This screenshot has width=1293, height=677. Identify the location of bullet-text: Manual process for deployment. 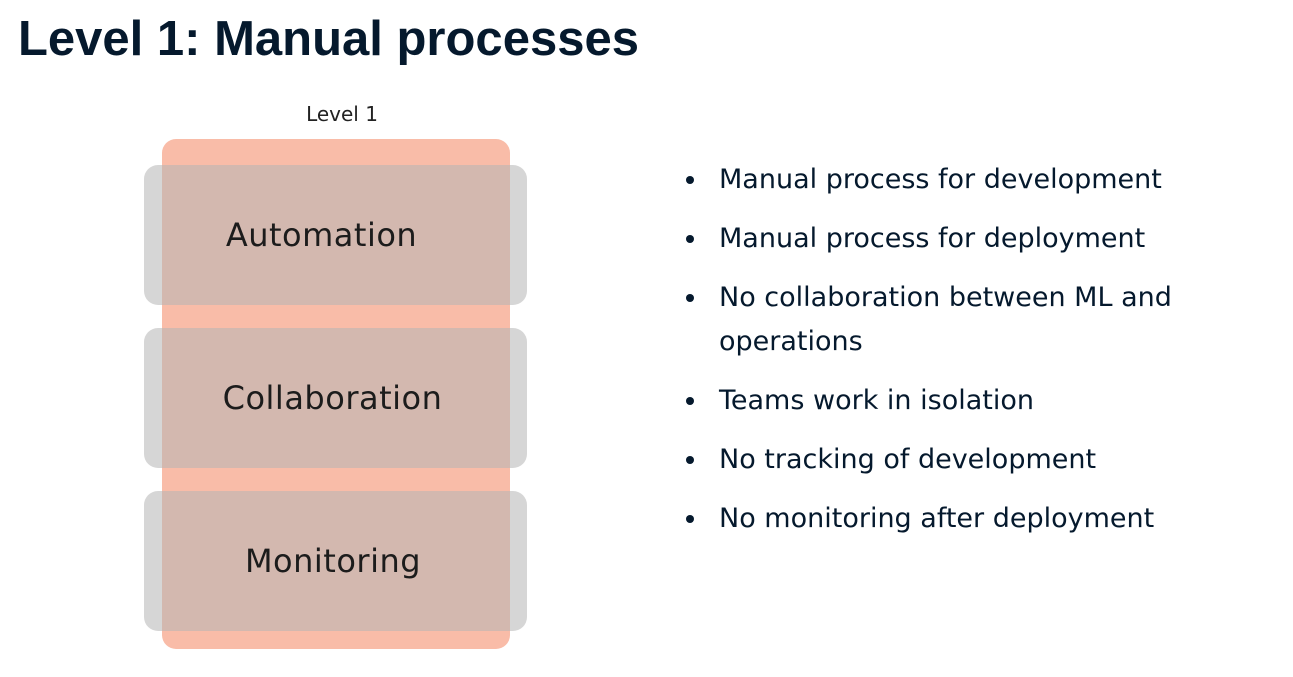
(932, 238).